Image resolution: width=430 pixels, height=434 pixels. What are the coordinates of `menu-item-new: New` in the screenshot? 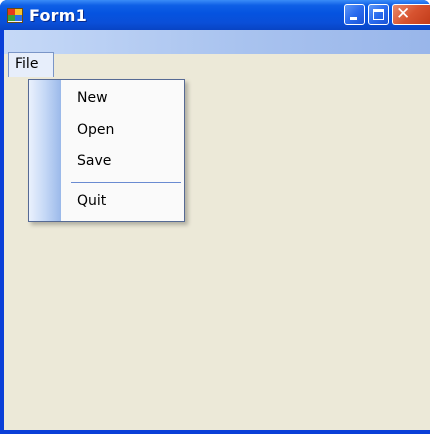 It's located at (92, 98).